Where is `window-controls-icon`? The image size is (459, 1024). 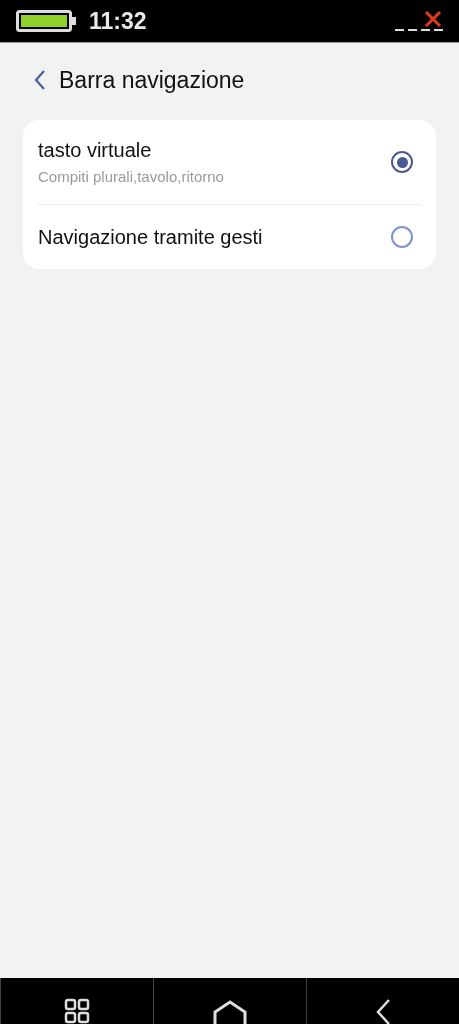 window-controls-icon is located at coordinates (419, 21).